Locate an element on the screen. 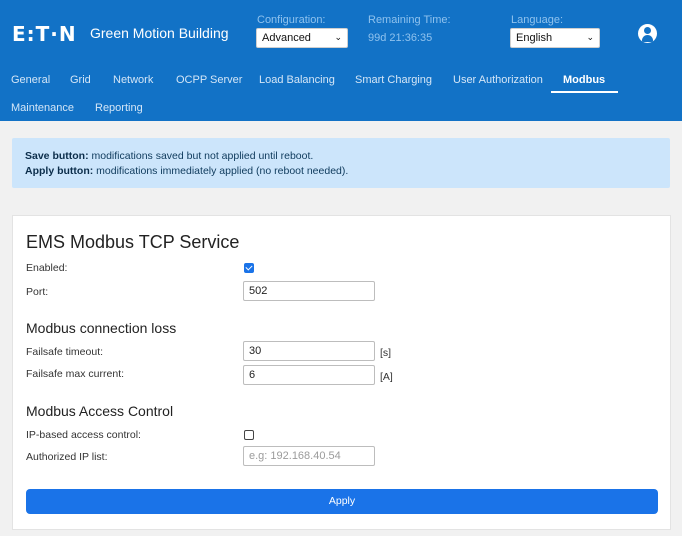 The height and width of the screenshot is (536, 682). failsafe-current-unit: [A] is located at coordinates (386, 377).